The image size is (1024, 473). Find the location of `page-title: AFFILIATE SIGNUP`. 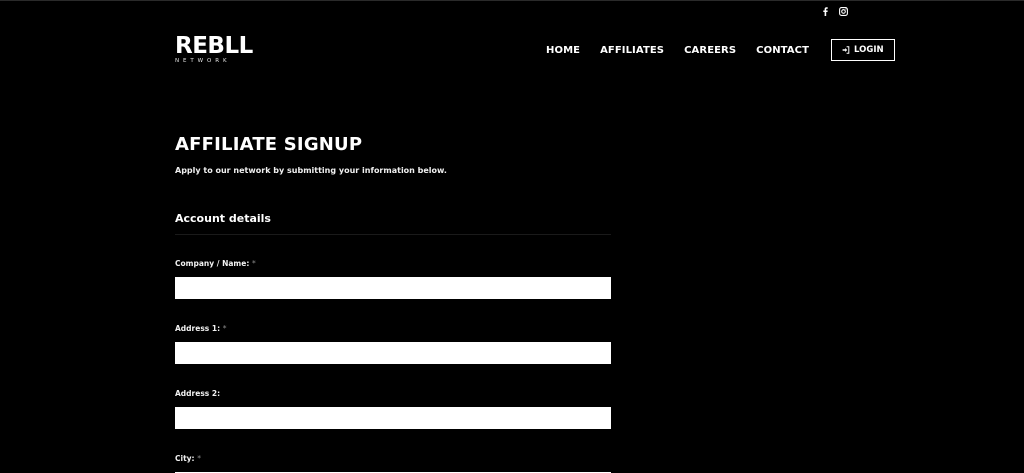

page-title: AFFILIATE SIGNUP is located at coordinates (269, 144).